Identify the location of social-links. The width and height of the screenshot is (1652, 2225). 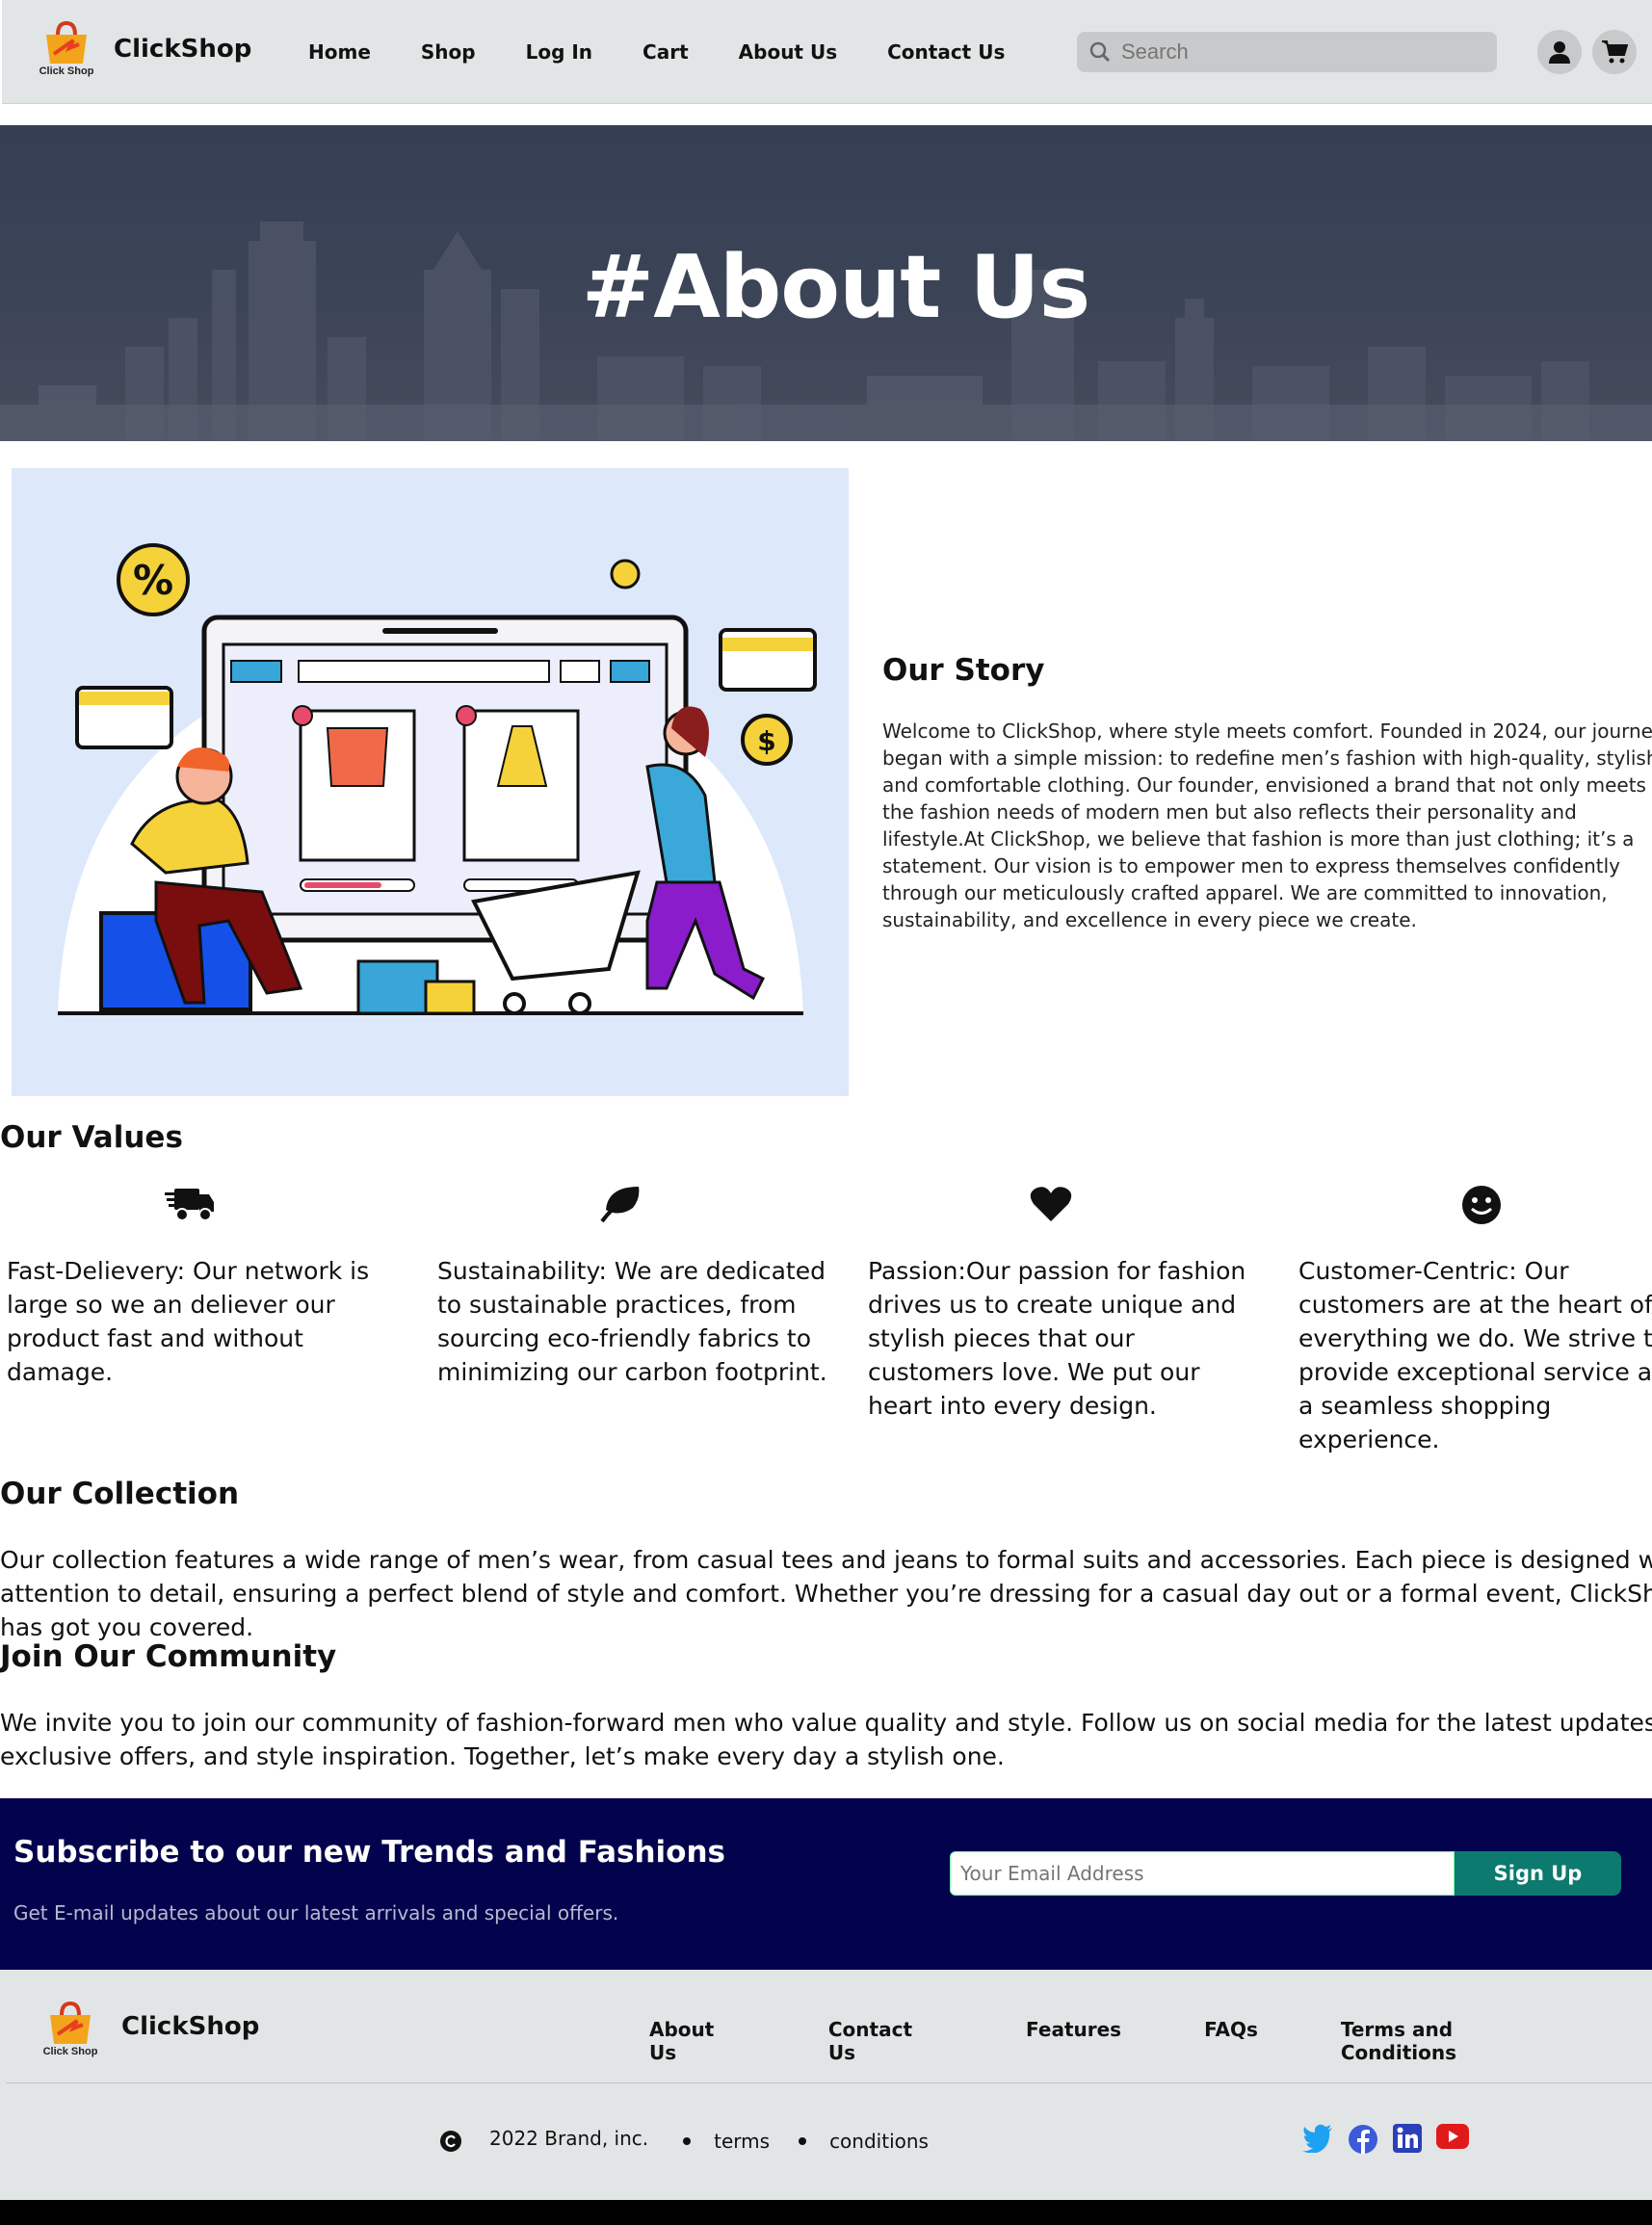
(1385, 2139).